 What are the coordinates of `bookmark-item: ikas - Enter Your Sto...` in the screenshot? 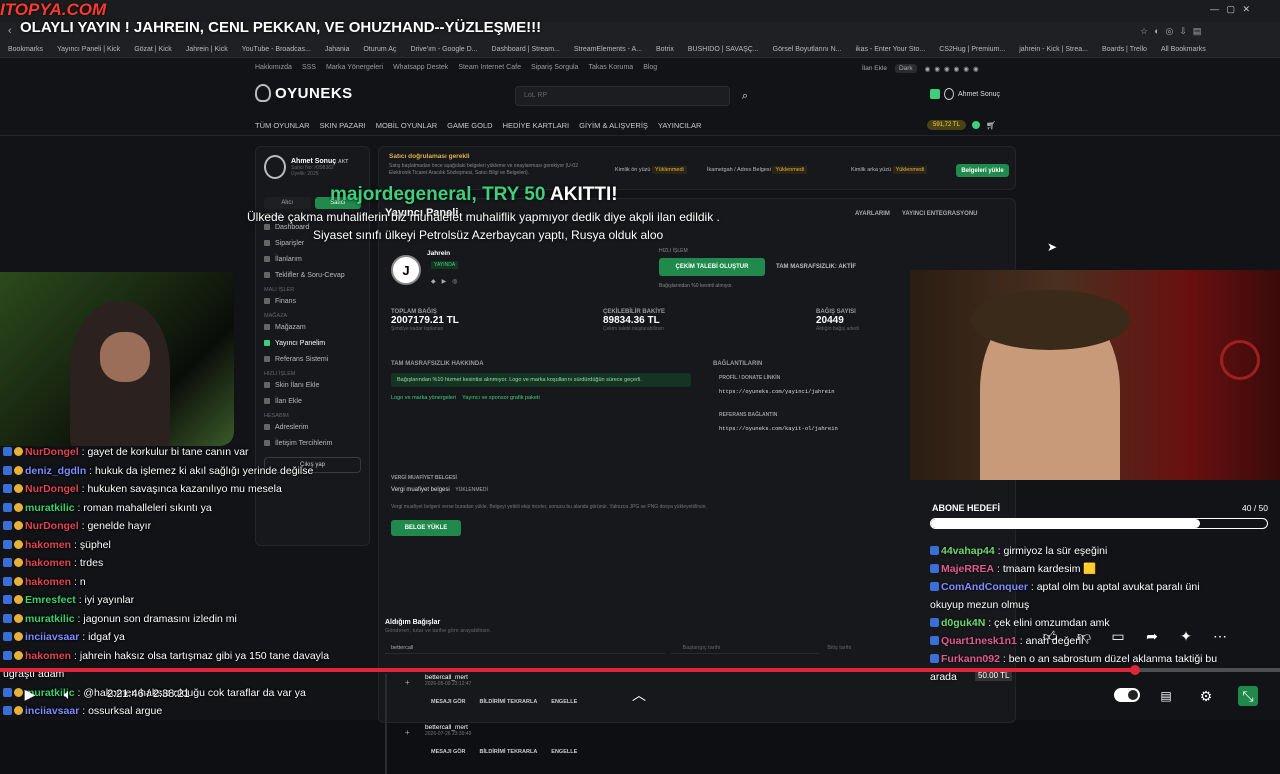 It's located at (891, 49).